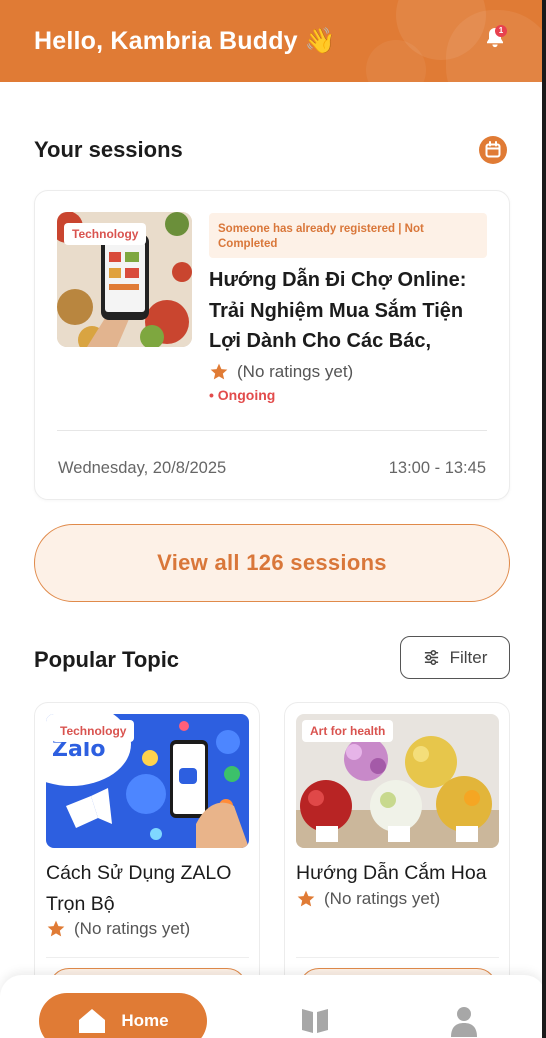  I want to click on topic-name: Cách Sử Dụng ZALO Trọn Bộ, so click(139, 888).